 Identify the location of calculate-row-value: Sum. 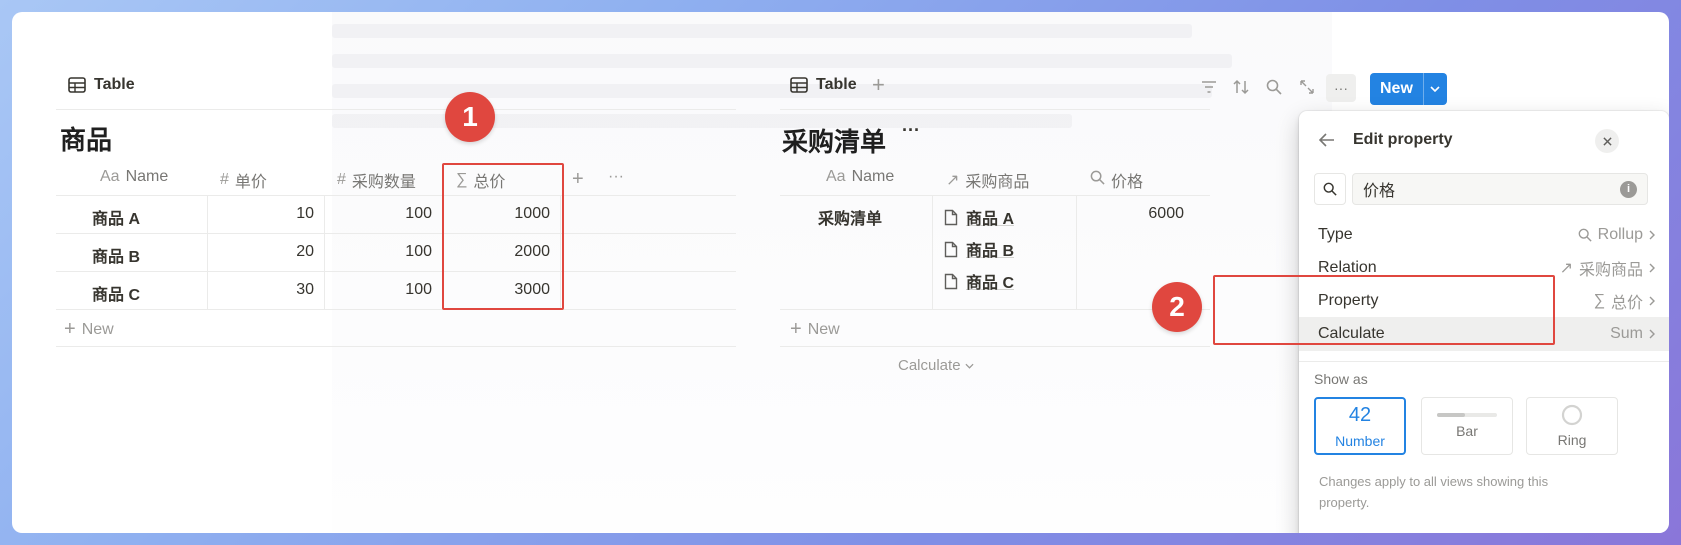
(1632, 334).